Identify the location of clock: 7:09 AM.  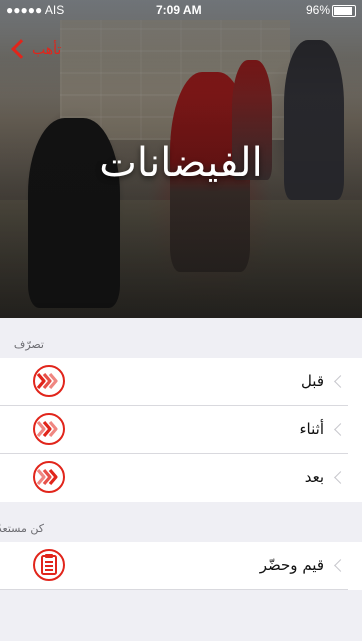
(179, 10).